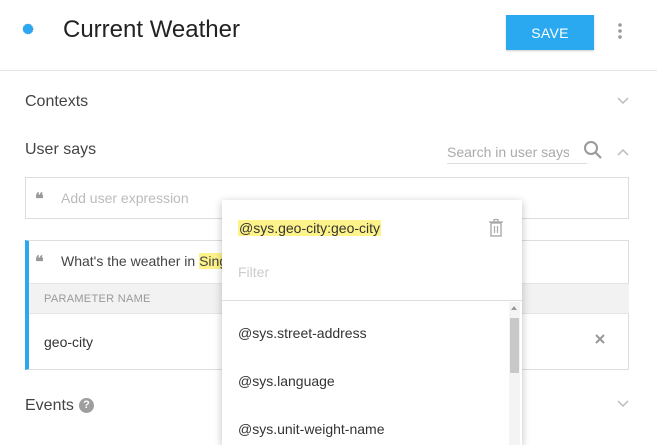 Image resolution: width=657 pixels, height=445 pixels. Describe the element at coordinates (311, 429) in the screenshot. I see `dropdown-item: @sys.unit-weight-name` at that location.